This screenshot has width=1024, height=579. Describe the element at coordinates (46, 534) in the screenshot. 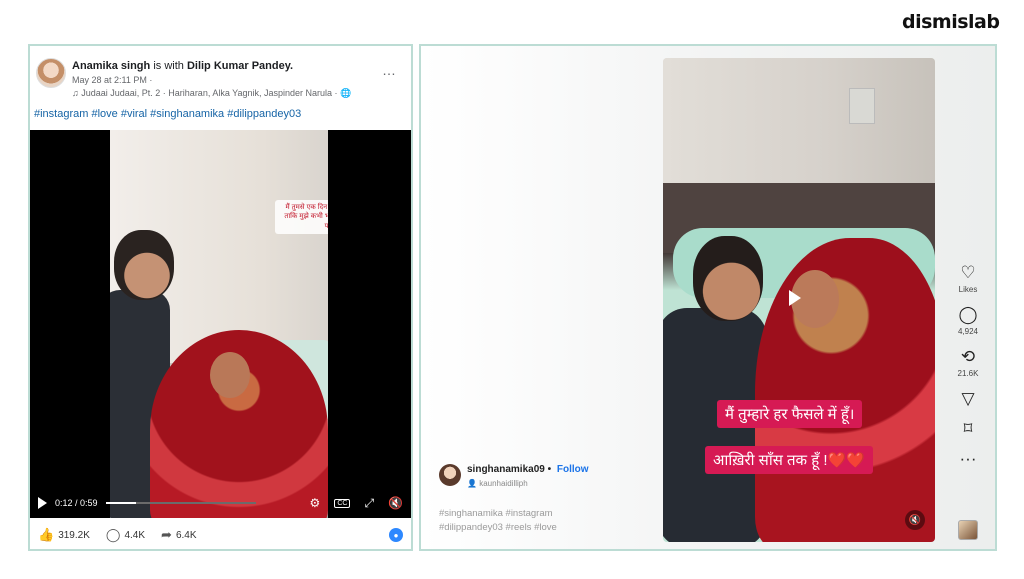

I see `thumbs-up-icon: 👍` at that location.